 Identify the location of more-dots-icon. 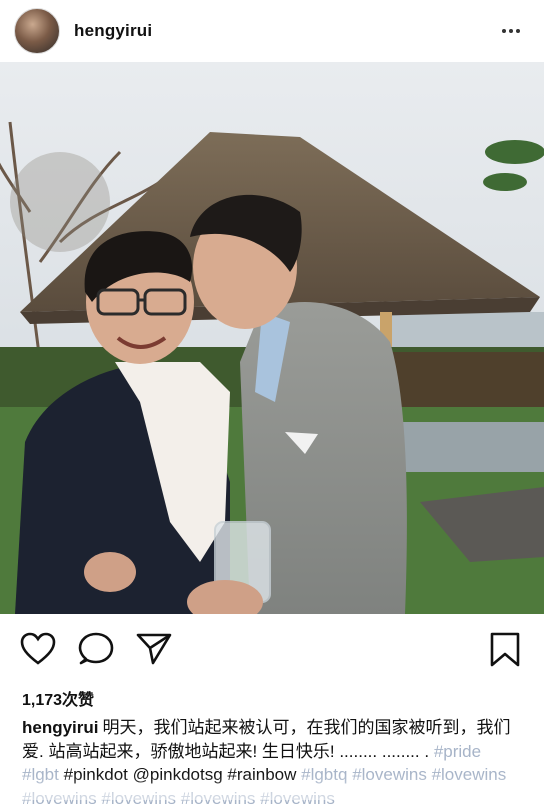
(511, 31).